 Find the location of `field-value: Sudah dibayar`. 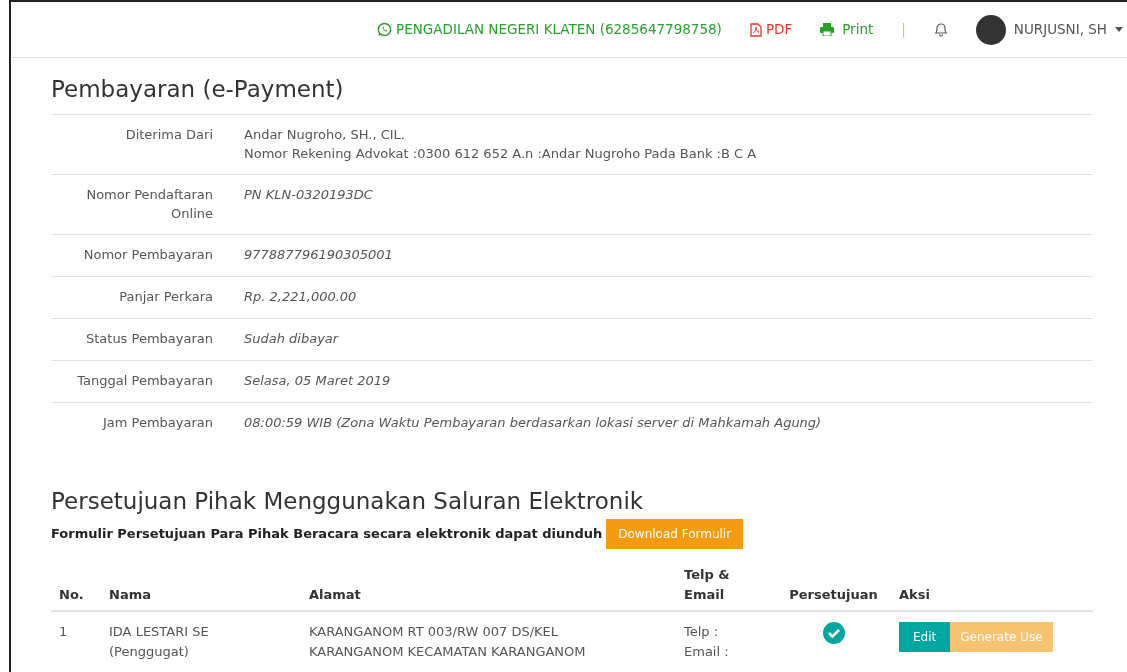

field-value: Sudah dibayar is located at coordinates (291, 338).